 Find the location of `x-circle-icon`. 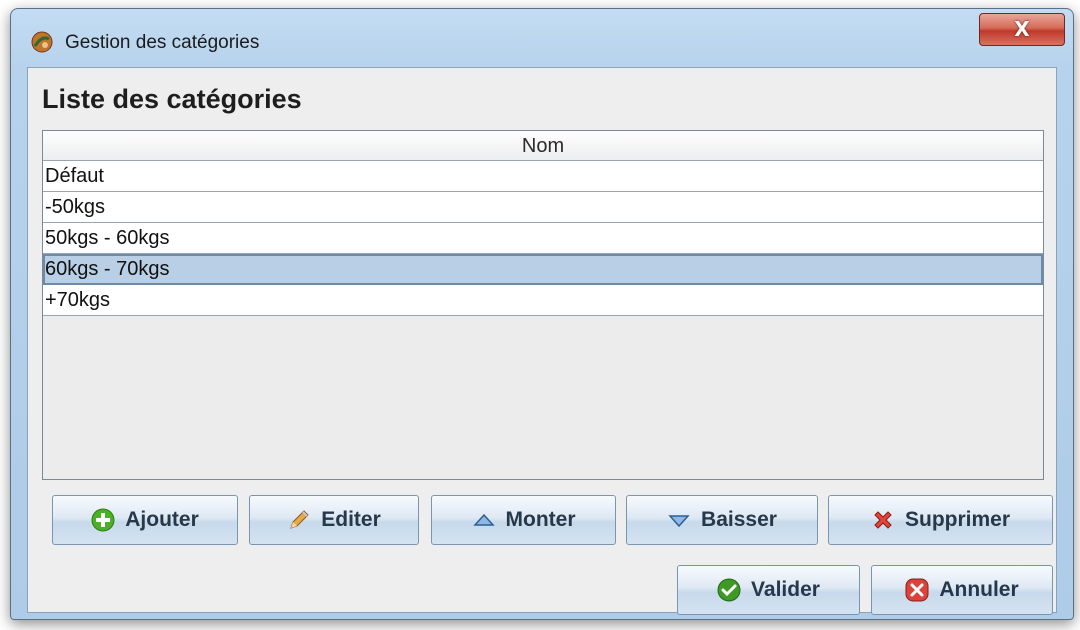

x-circle-icon is located at coordinates (917, 590).